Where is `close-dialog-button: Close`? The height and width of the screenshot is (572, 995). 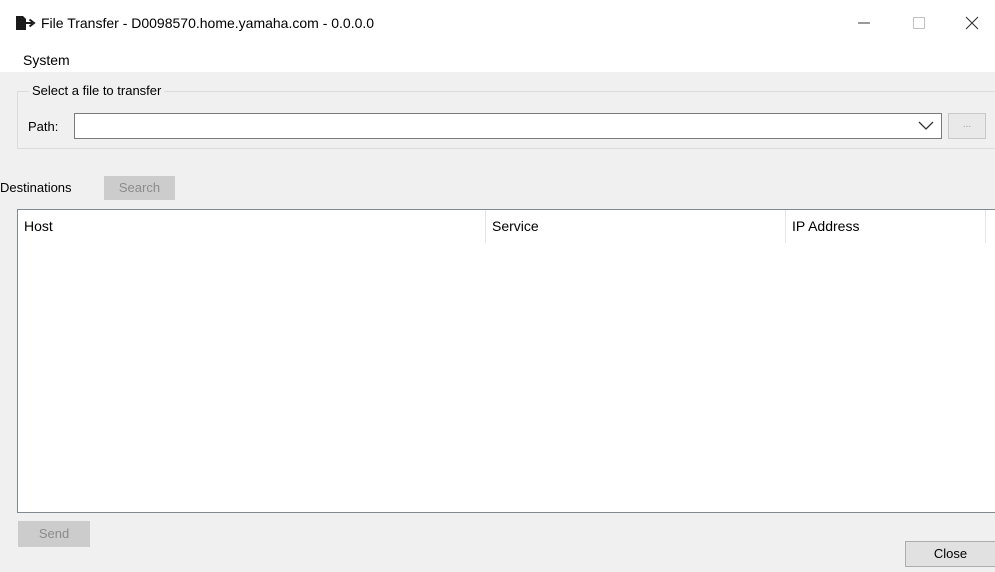 close-dialog-button: Close is located at coordinates (950, 554).